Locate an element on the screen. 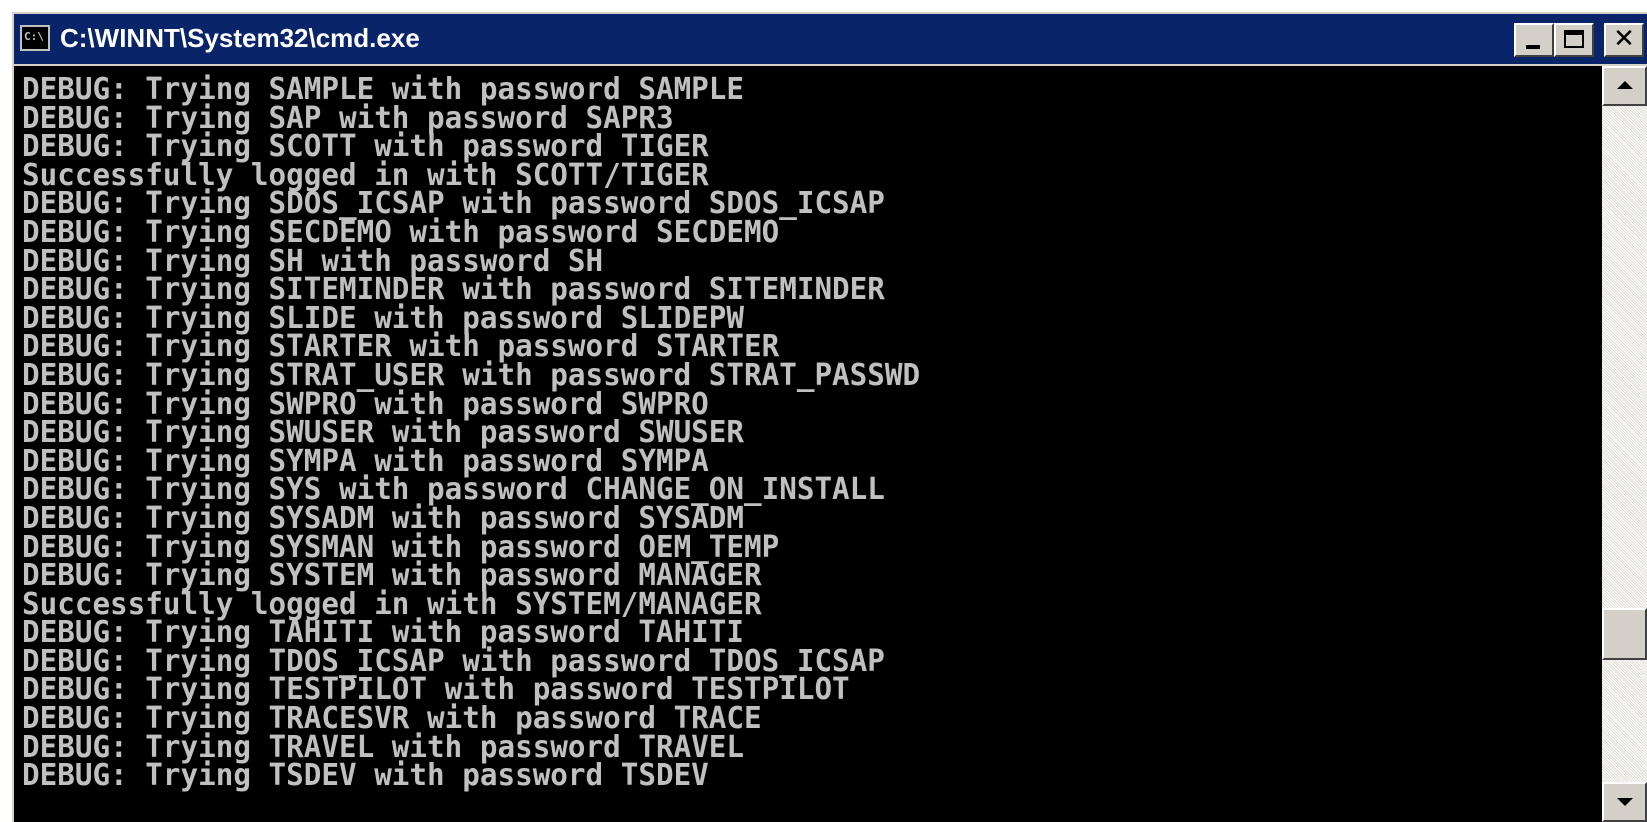 The height and width of the screenshot is (822, 1647). close-button: ✕ is located at coordinates (1624, 40).